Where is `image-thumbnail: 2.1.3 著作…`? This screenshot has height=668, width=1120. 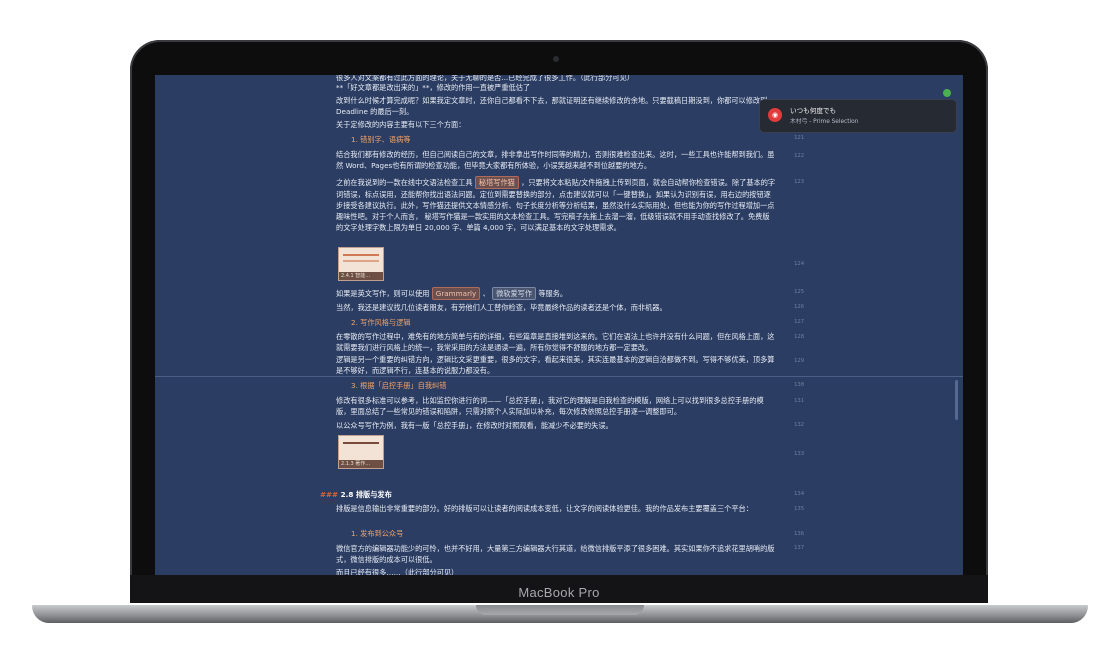
image-thumbnail: 2.1.3 著作… is located at coordinates (361, 452).